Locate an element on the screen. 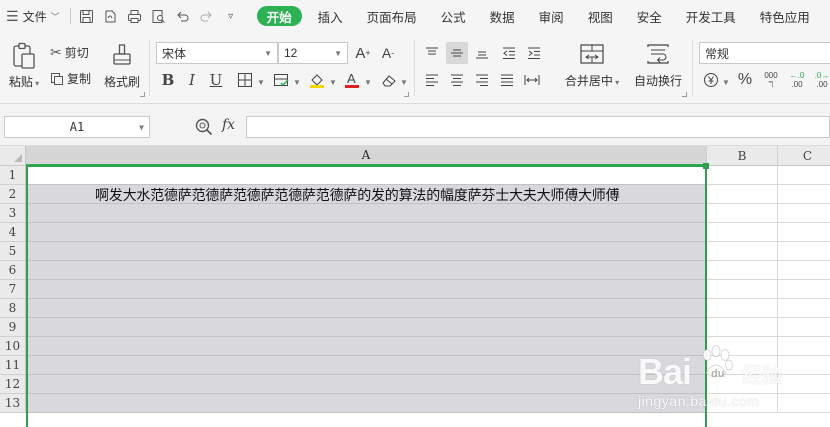 The image size is (830, 427). thousands-separator-icon: 000 ℸ is located at coordinates (771, 80).